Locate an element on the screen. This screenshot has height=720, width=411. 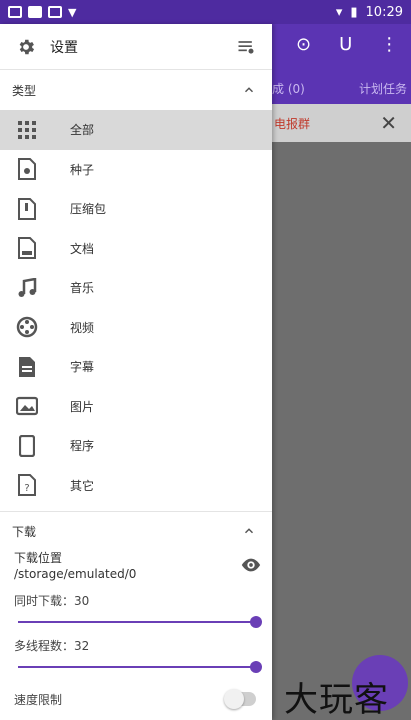
close-icon: ✕ is located at coordinates (388, 123).